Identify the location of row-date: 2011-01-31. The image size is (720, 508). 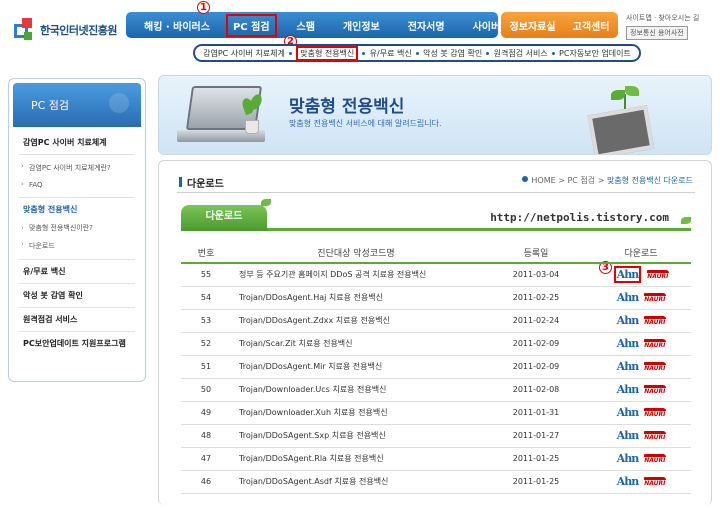
(536, 413).